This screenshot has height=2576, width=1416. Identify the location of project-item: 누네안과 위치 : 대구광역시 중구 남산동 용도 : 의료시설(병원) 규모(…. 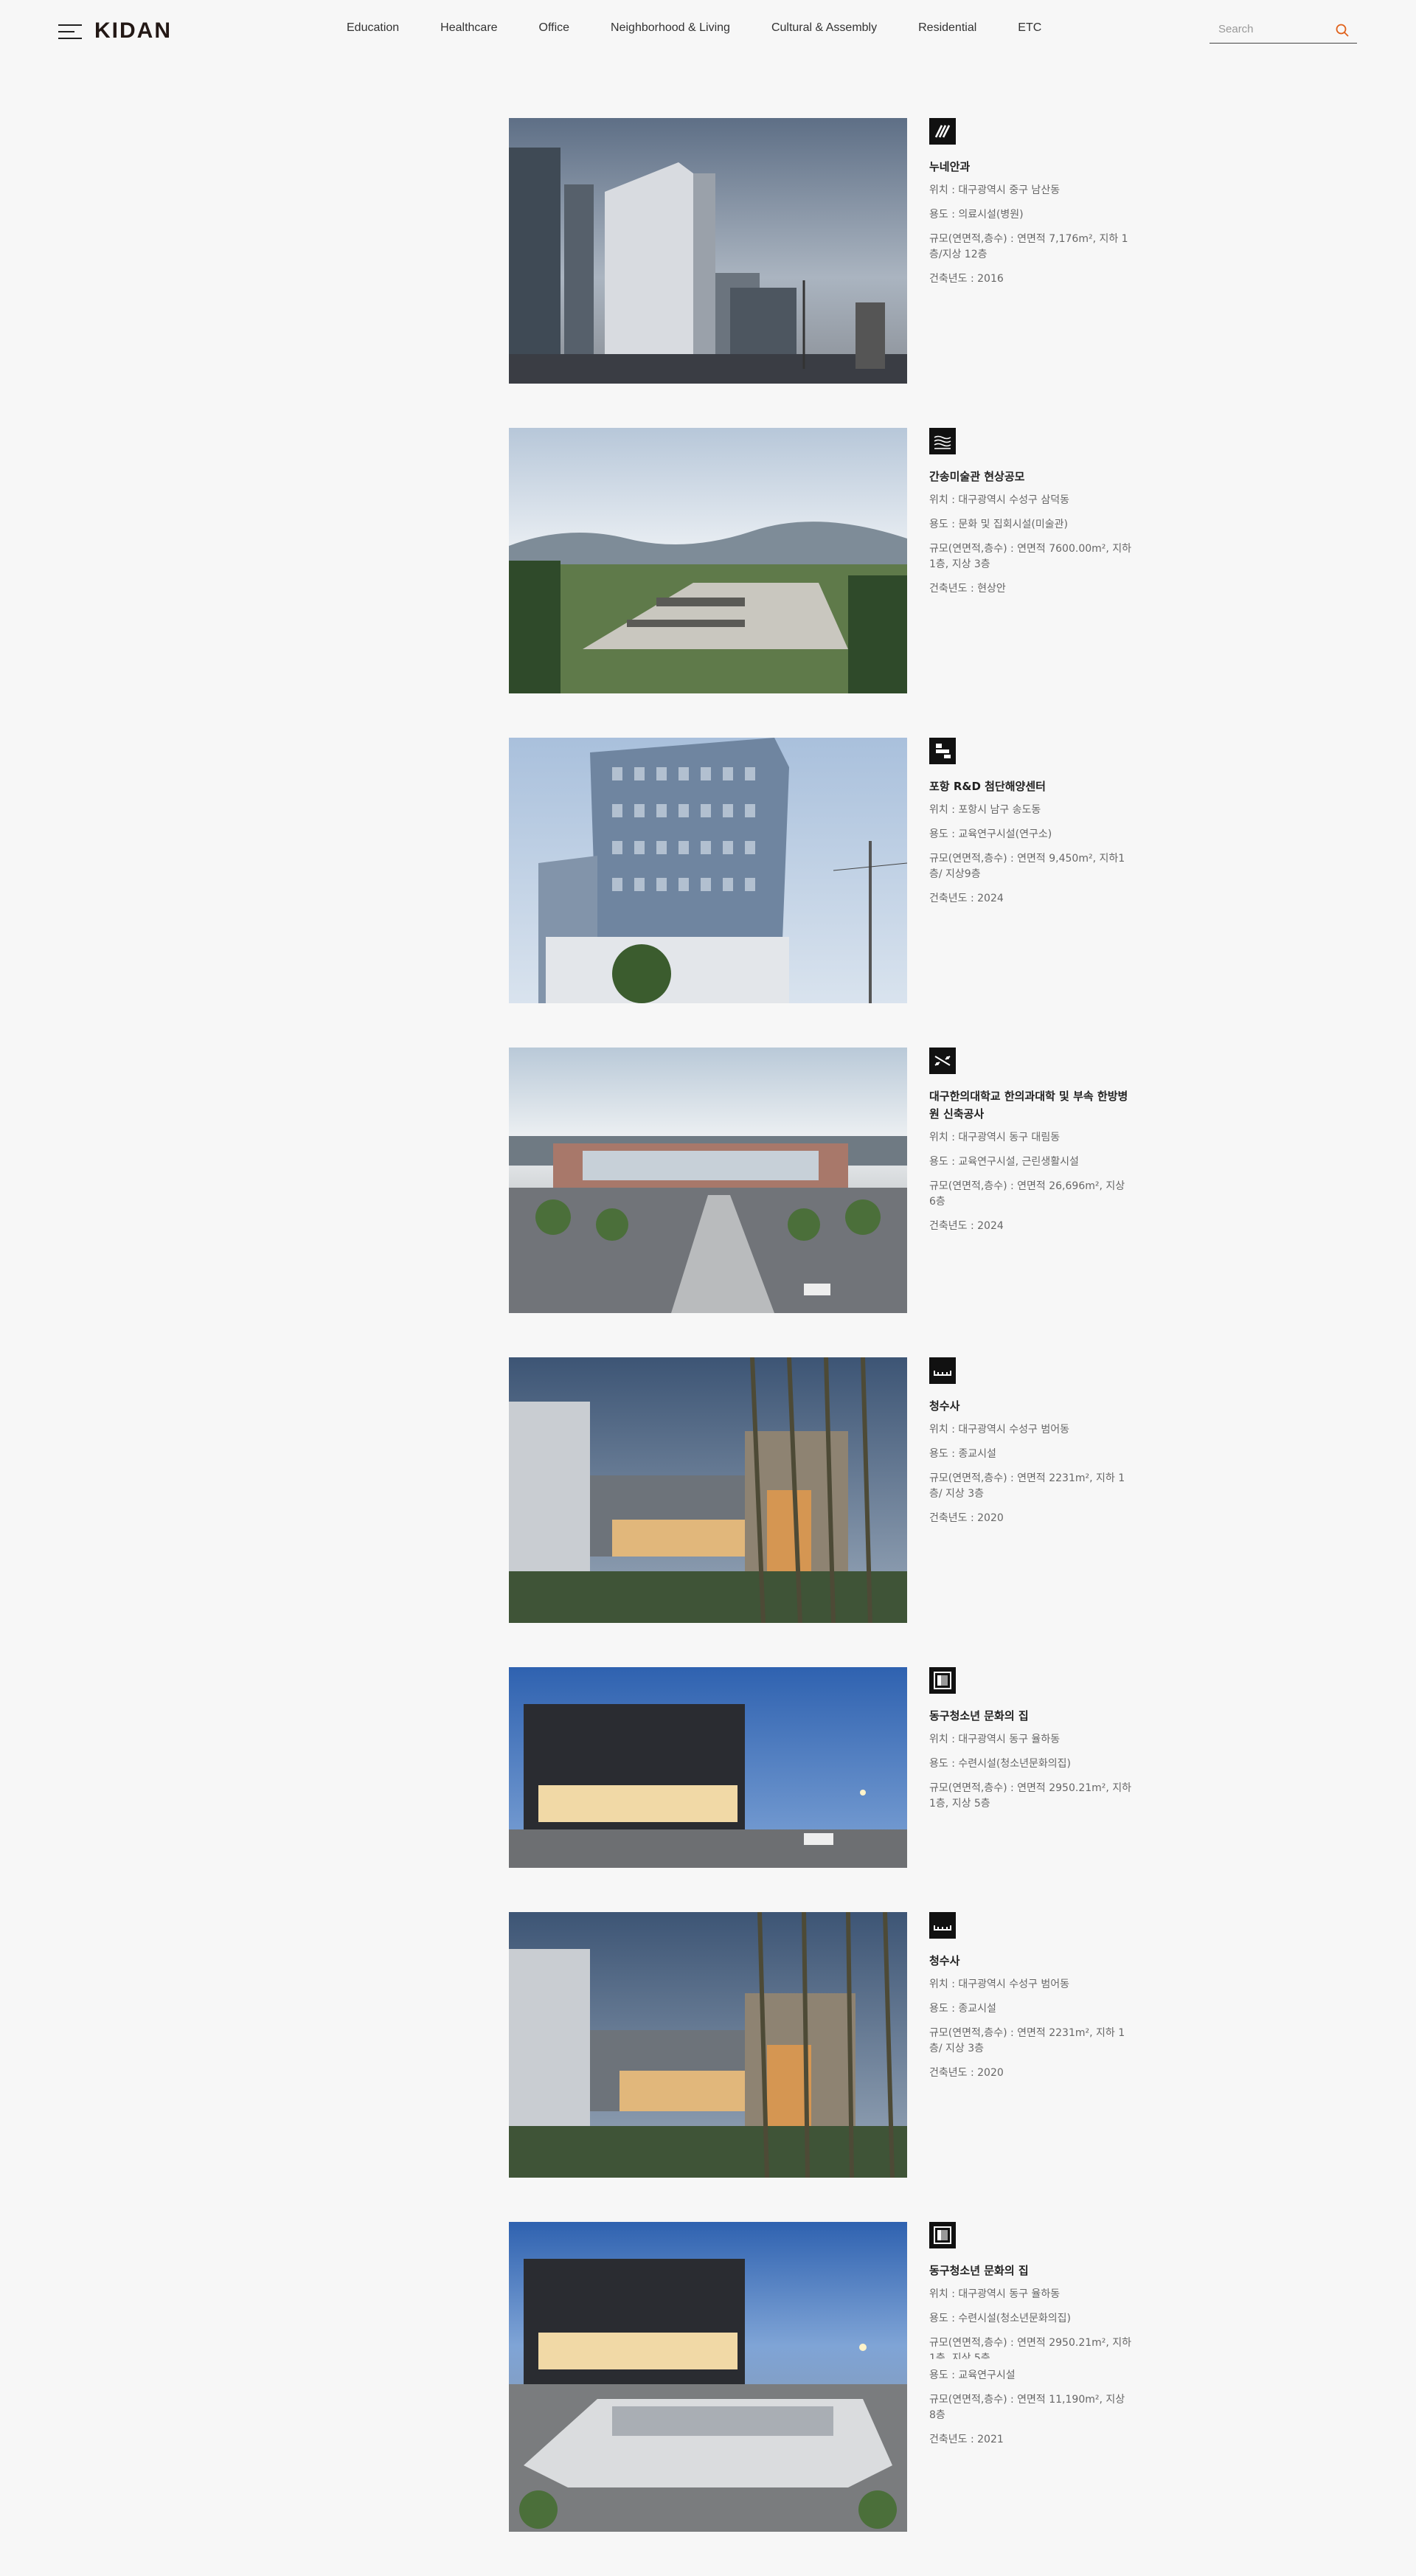
(841, 251).